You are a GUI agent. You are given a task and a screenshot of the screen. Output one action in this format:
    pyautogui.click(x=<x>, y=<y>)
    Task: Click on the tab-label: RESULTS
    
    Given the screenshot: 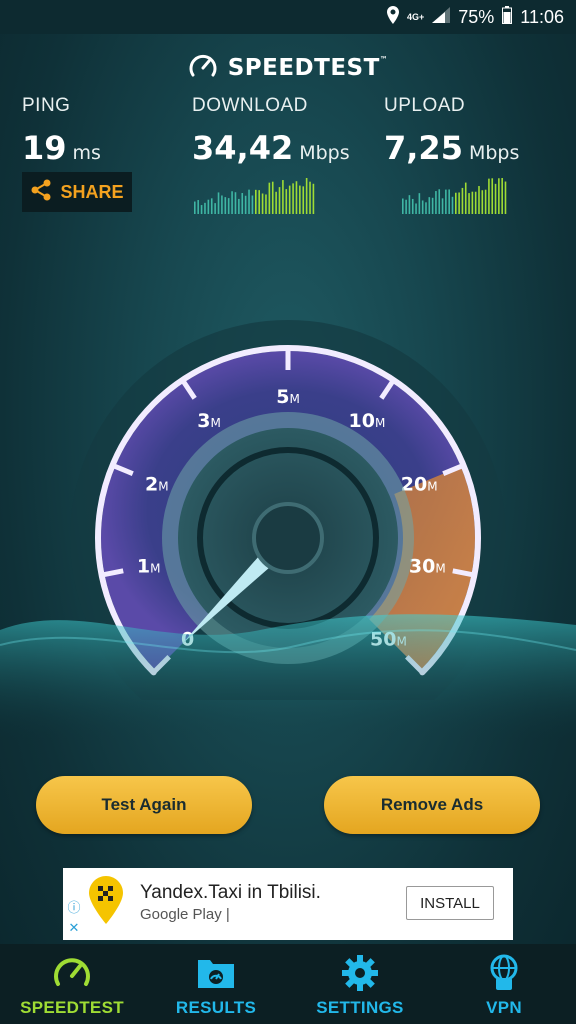 What is the action you would take?
    pyautogui.click(x=216, y=1007)
    